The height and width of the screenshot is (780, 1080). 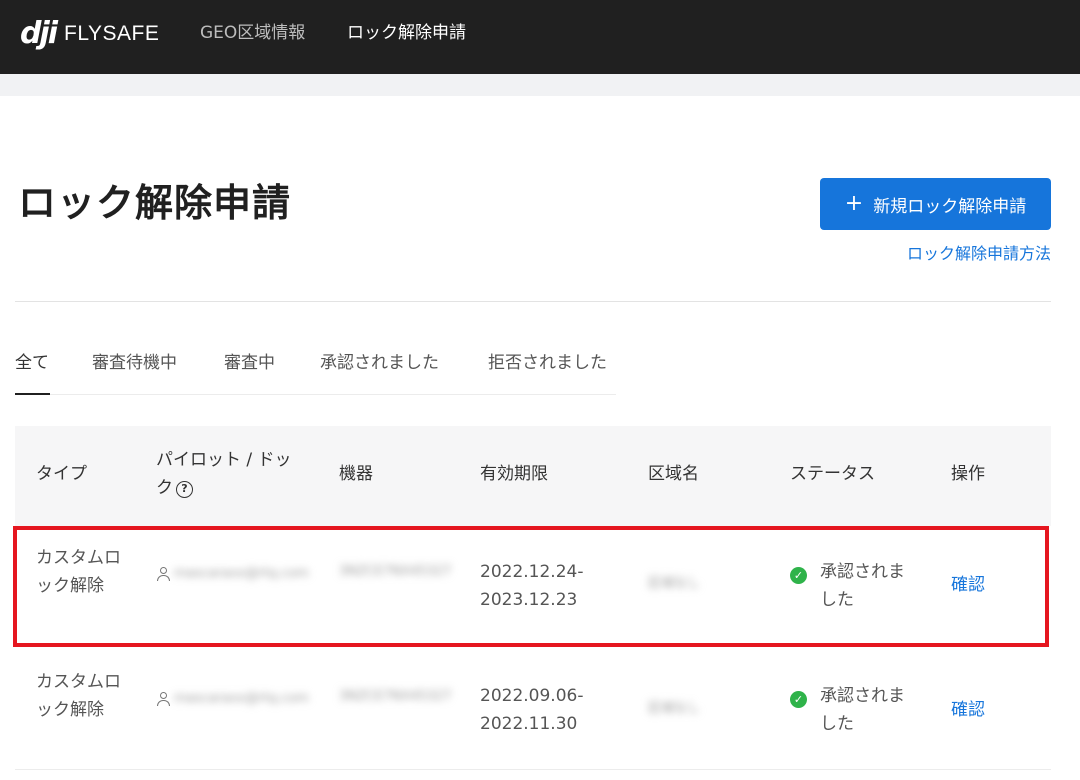 I want to click on pilot-cell: mascaraxx@rtq.com, so click(x=232, y=705).